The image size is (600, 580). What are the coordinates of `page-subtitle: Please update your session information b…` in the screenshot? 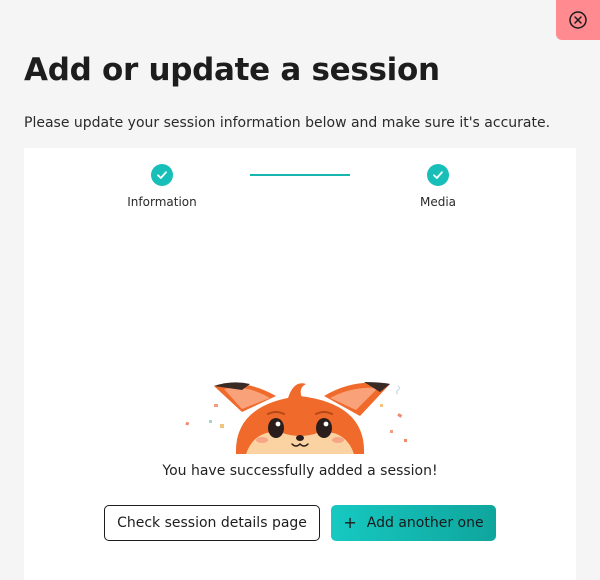 It's located at (287, 123).